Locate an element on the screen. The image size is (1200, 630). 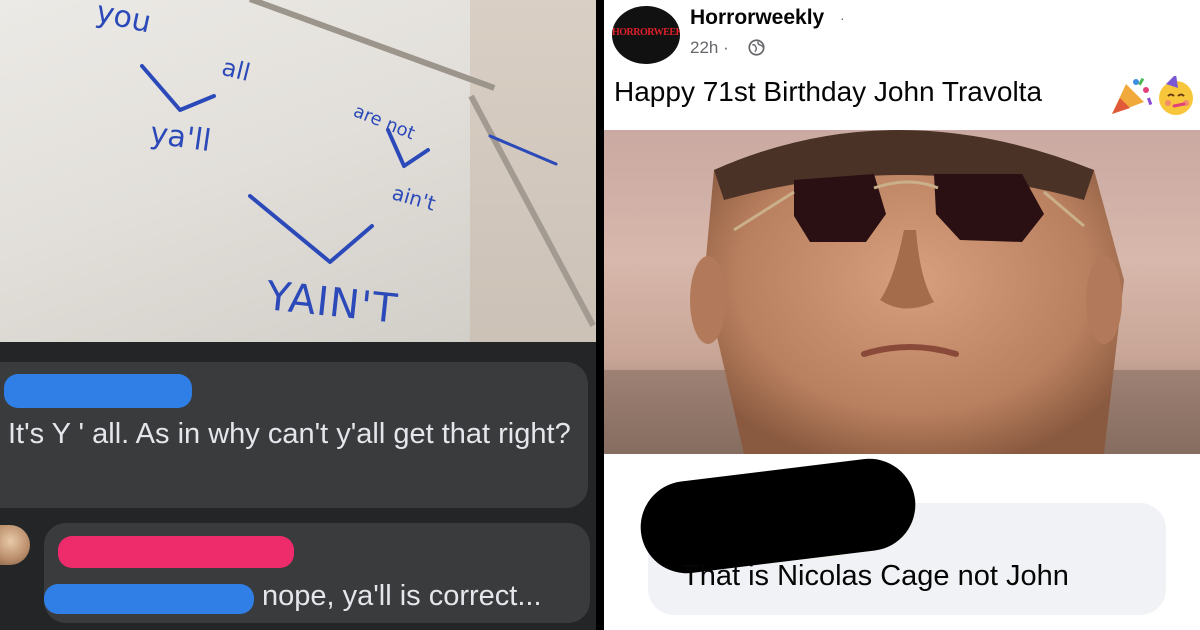
party-popper-icon is located at coordinates (1132, 95).